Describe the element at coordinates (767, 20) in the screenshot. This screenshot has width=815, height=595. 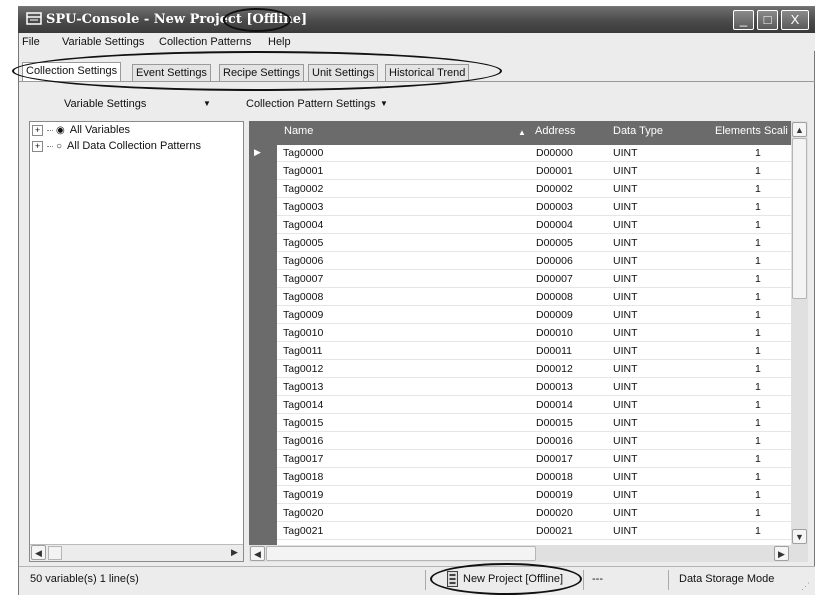
I see `maximize-button: □` at that location.